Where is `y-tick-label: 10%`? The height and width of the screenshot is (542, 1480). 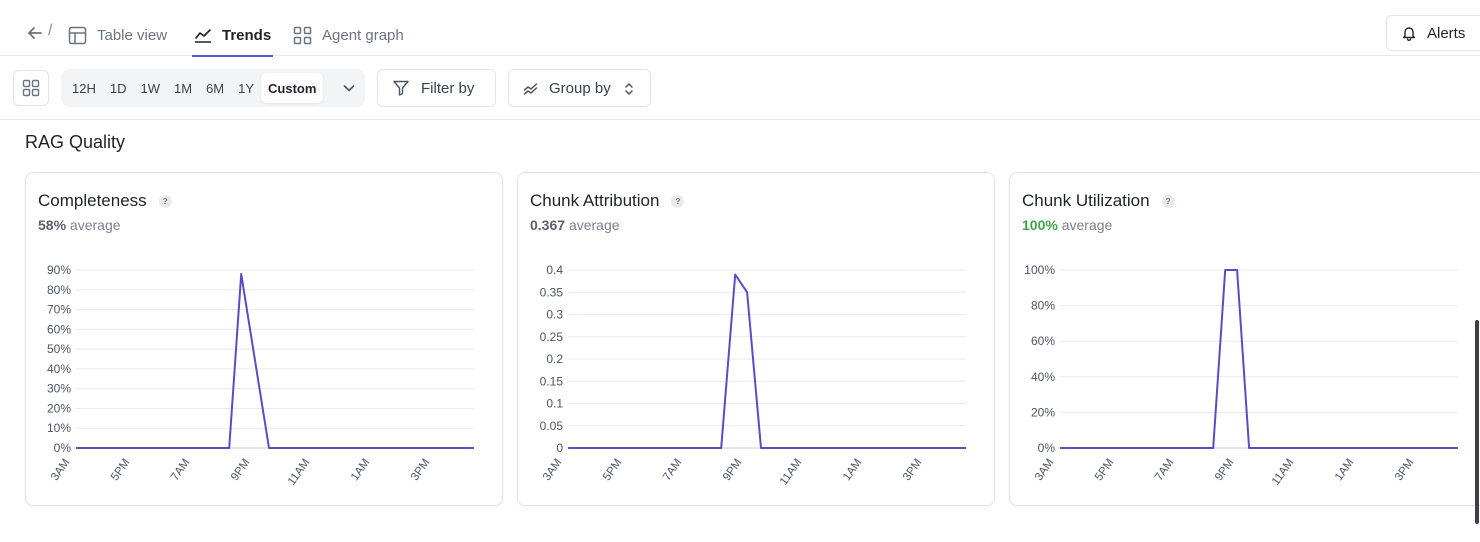 y-tick-label: 10% is located at coordinates (59, 428).